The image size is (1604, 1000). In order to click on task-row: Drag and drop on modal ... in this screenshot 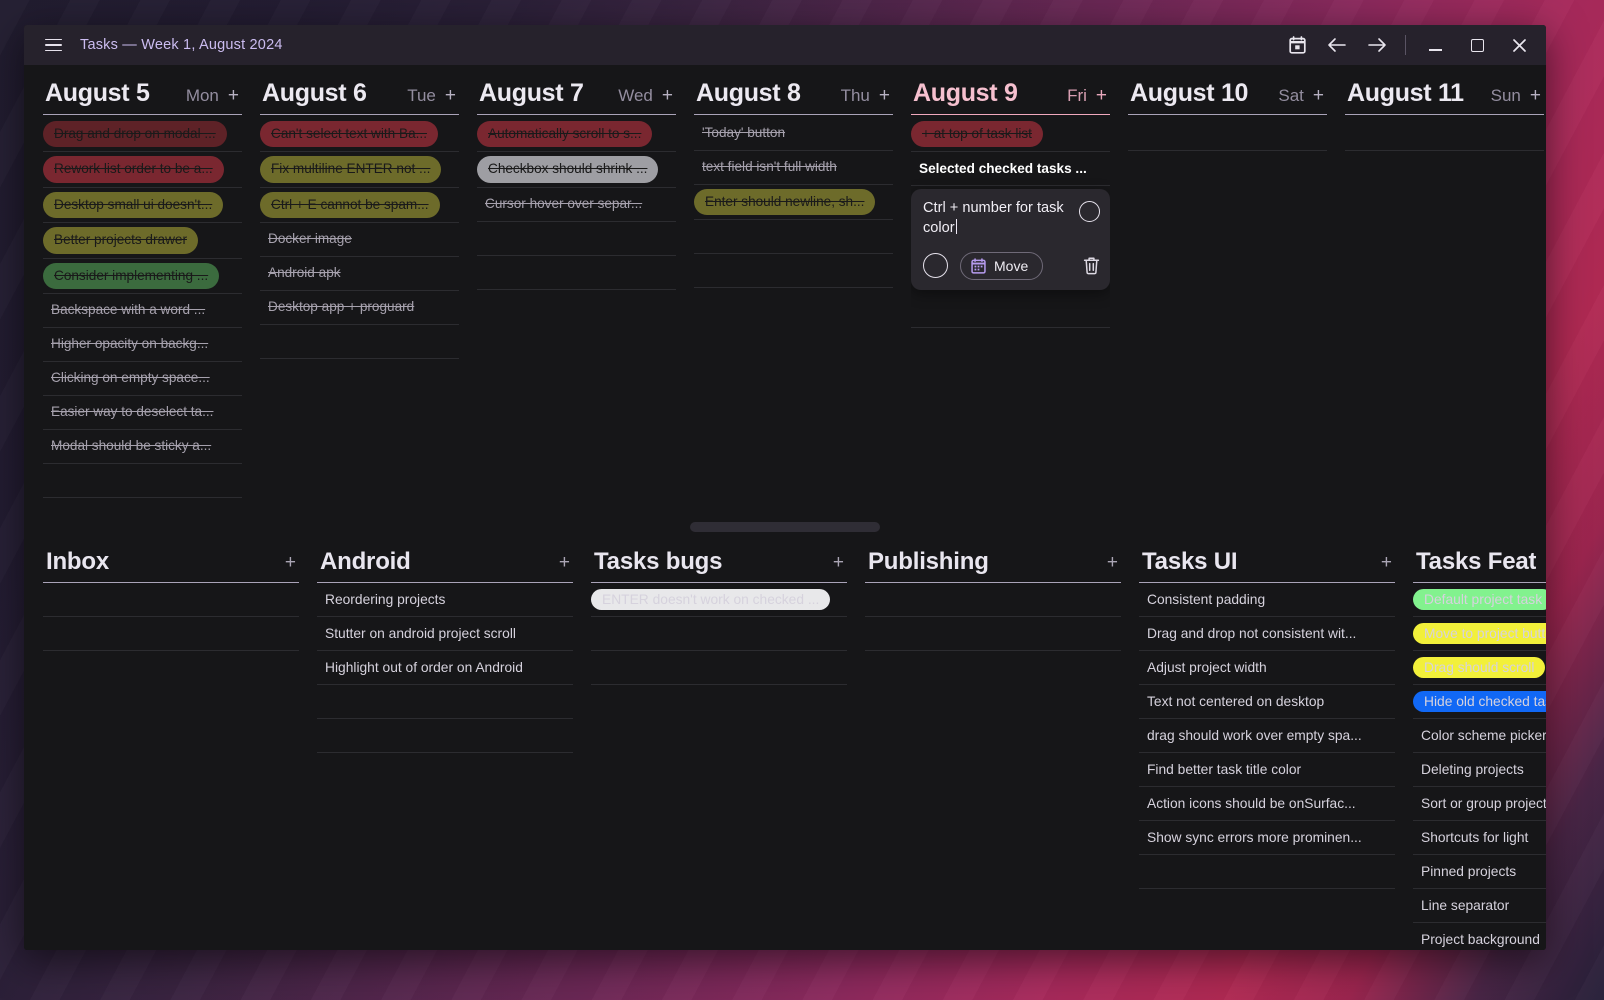, I will do `click(142, 135)`.